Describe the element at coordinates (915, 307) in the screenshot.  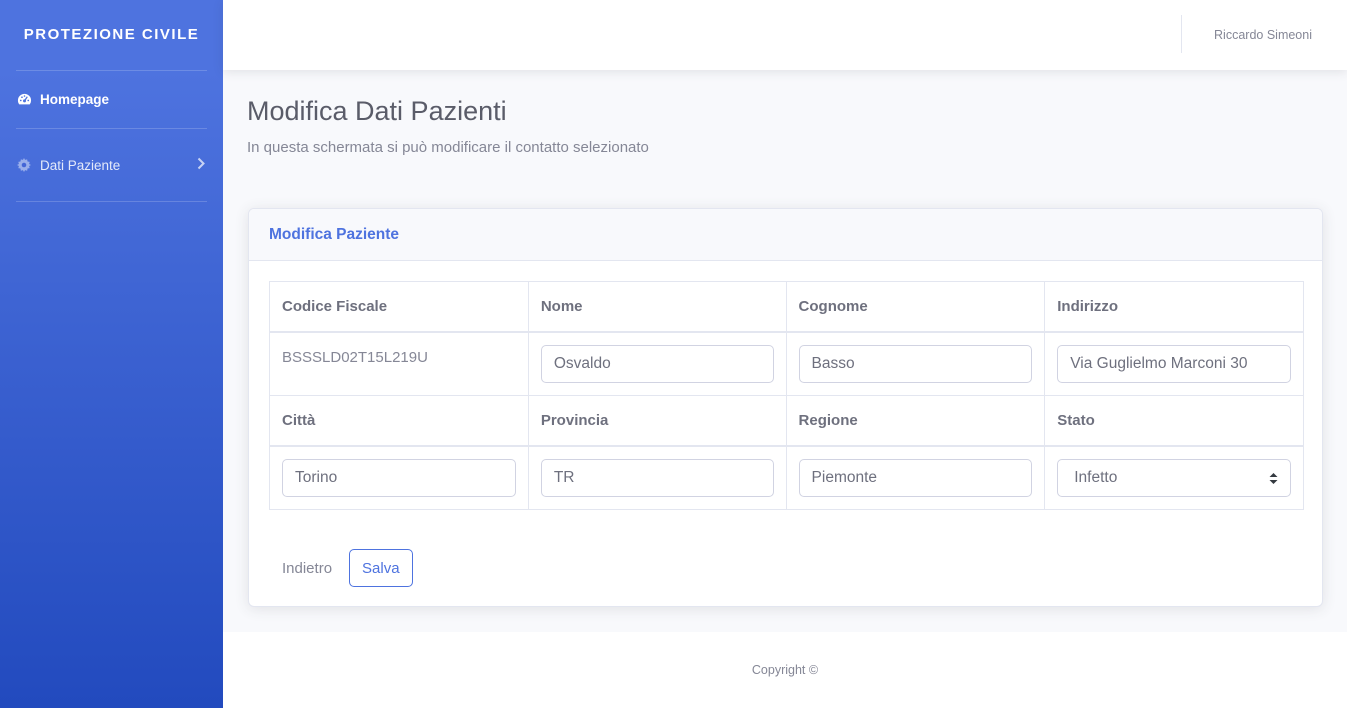
I see `header-cognome: Cognome` at that location.